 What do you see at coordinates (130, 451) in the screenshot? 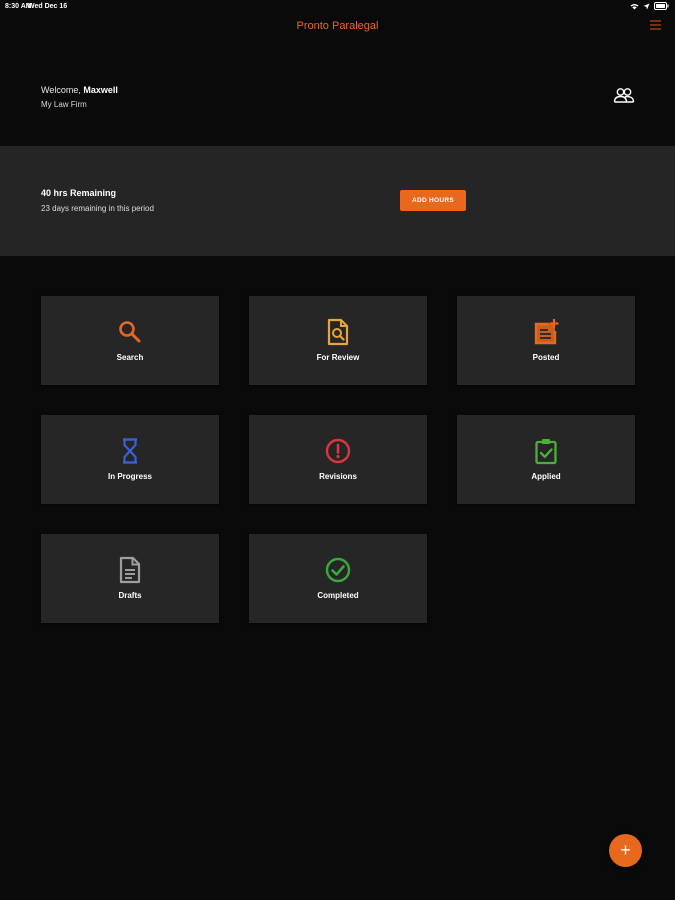
I see `hourglass-icon` at bounding box center [130, 451].